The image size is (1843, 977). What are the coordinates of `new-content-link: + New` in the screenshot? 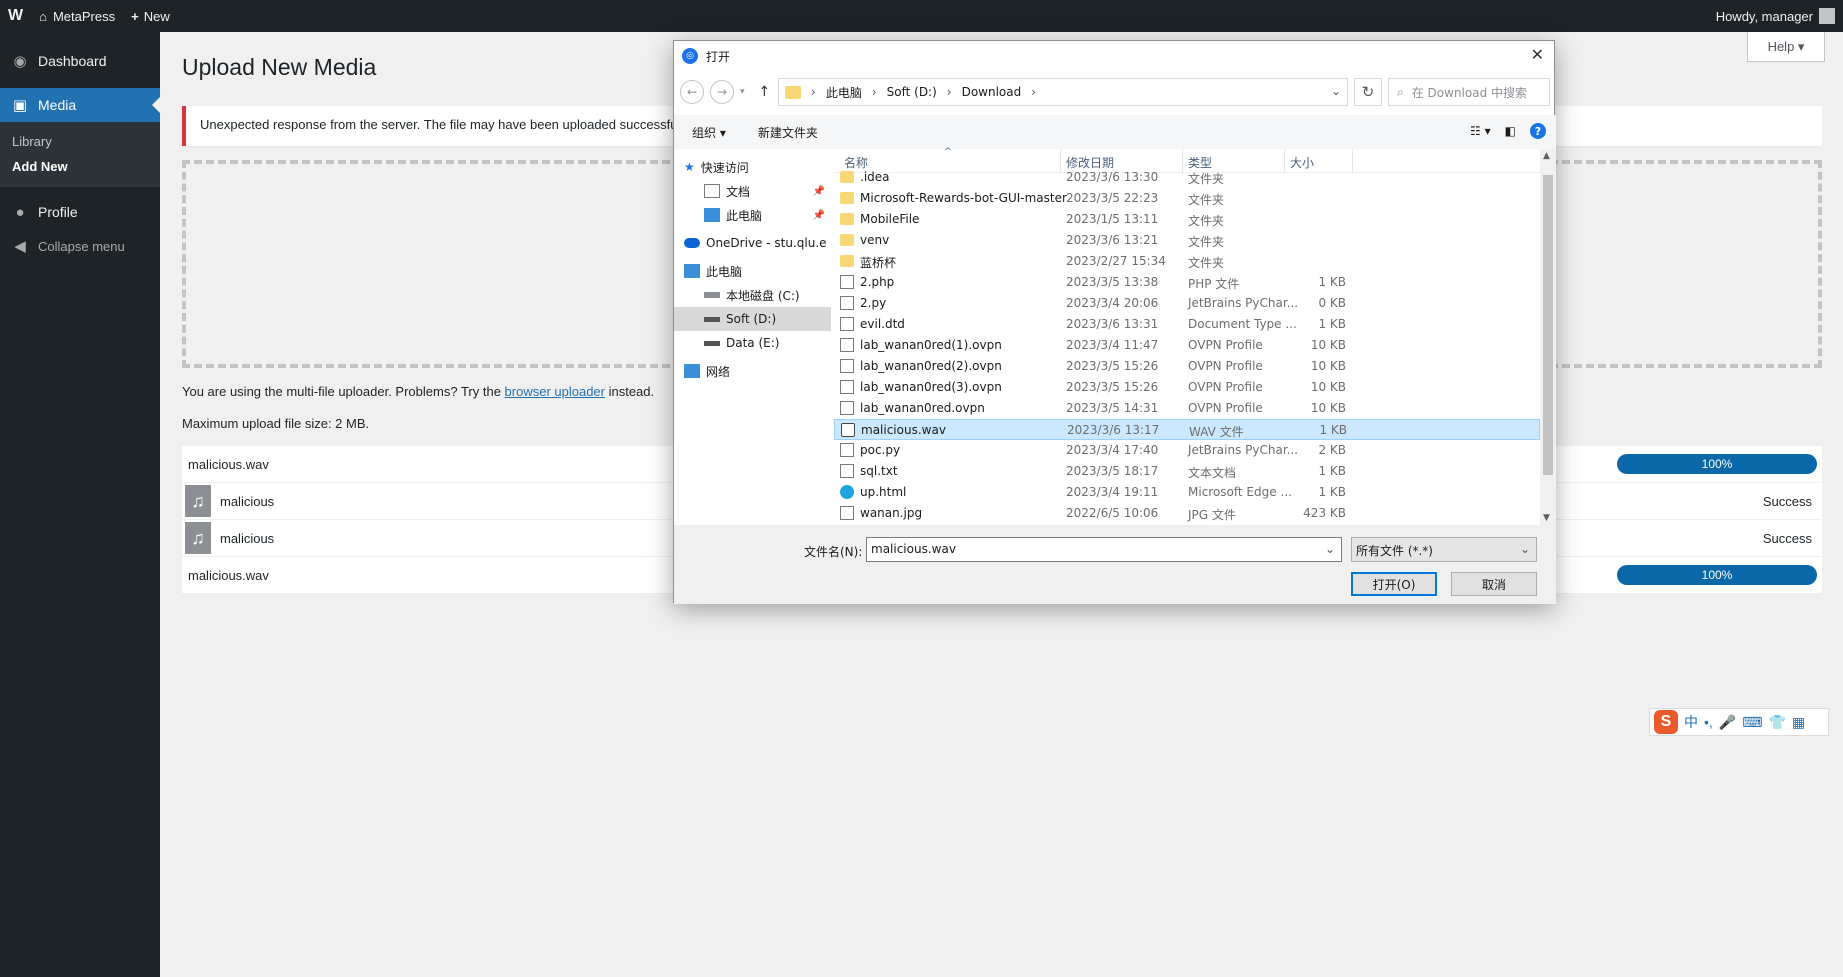 It's located at (150, 16).